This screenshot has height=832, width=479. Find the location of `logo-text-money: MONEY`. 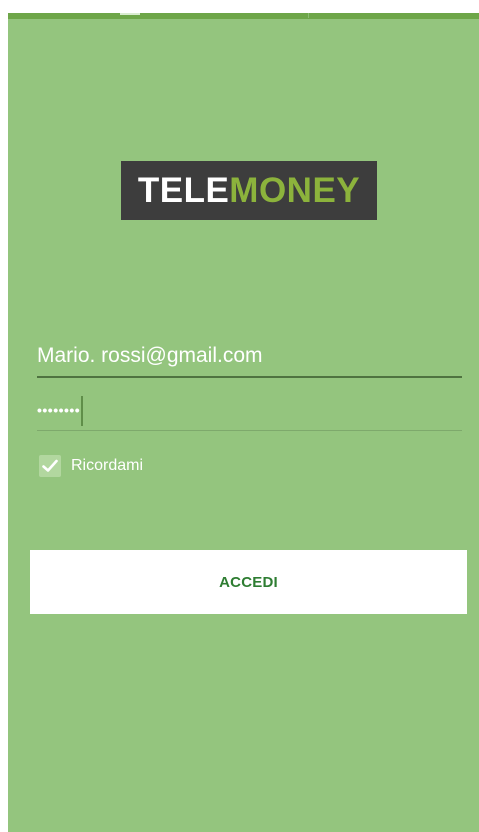

logo-text-money: MONEY is located at coordinates (295, 190).